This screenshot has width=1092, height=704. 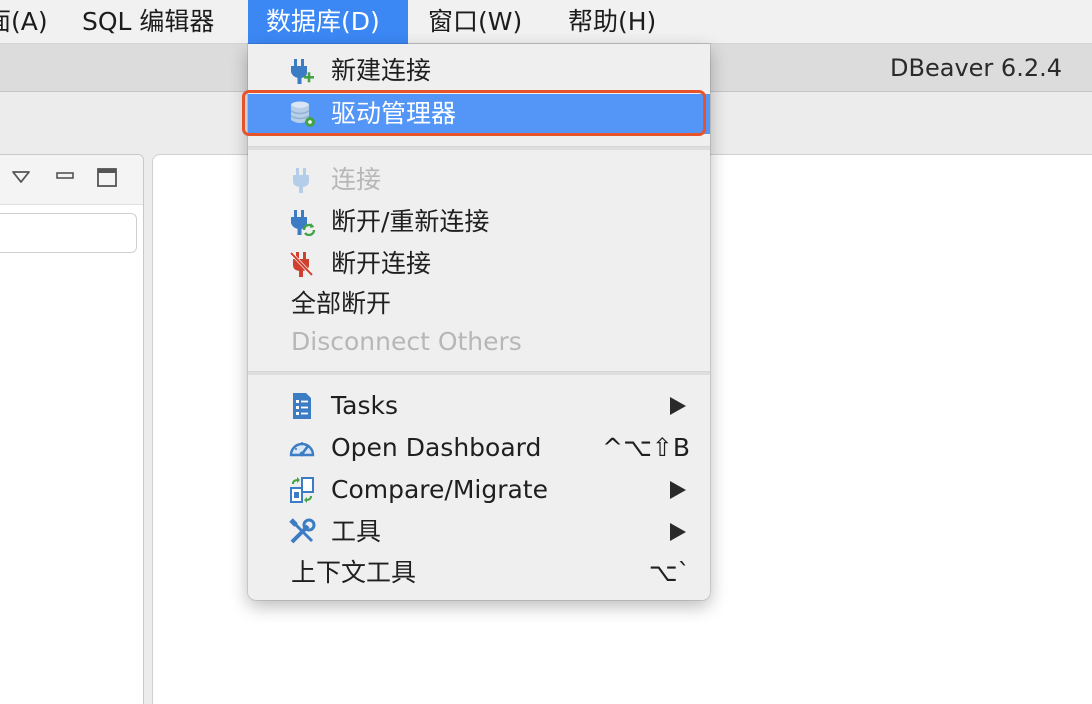 I want to click on menu-item-label: 连接, so click(x=356, y=179).